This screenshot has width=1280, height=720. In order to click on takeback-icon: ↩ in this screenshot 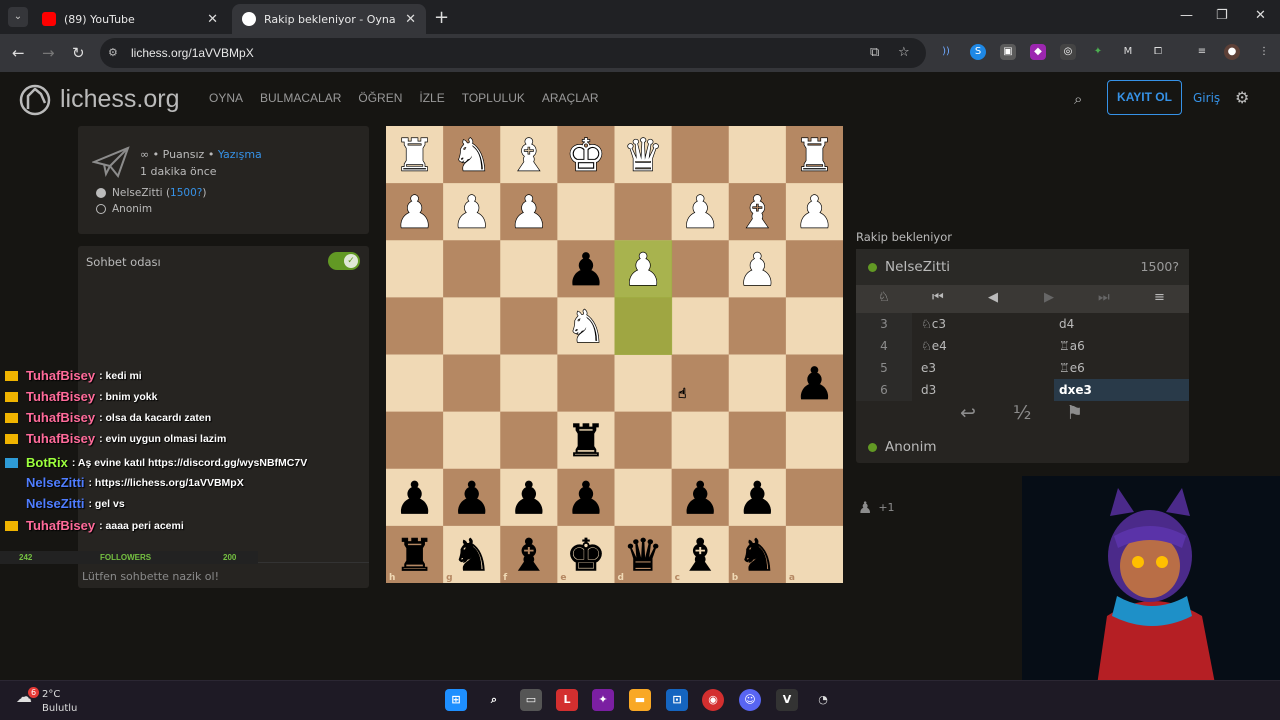, I will do `click(968, 413)`.